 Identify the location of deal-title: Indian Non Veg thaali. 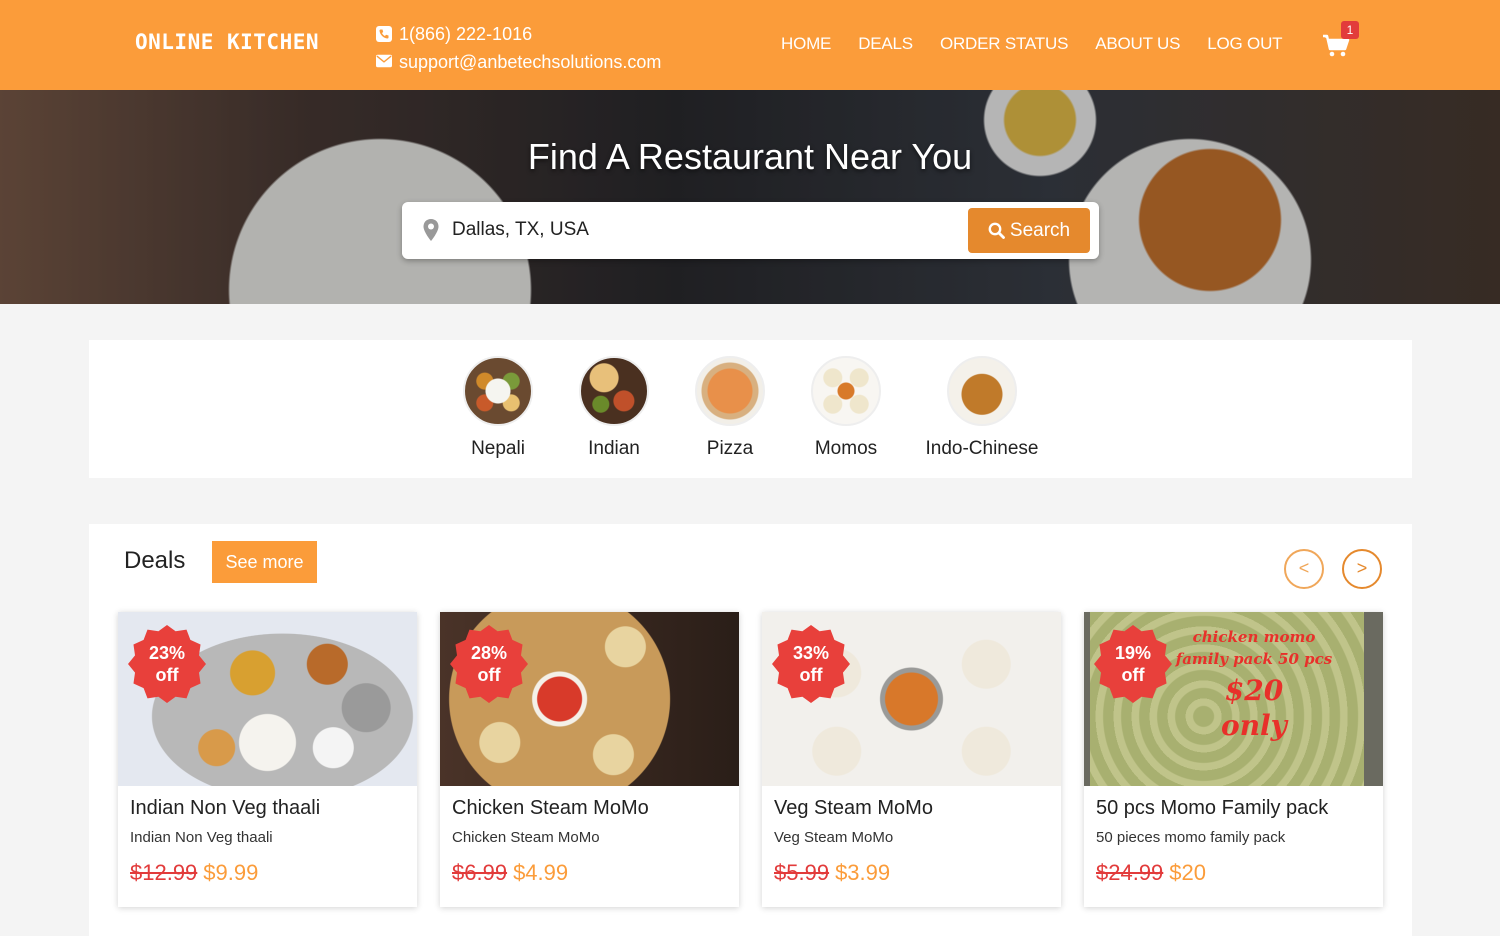
(225, 808).